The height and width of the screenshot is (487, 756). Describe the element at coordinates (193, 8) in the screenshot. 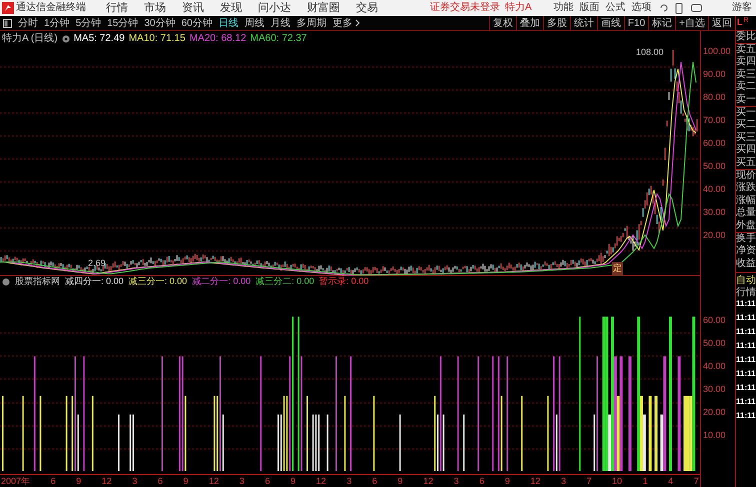

I see `menu-item: 资讯` at that location.